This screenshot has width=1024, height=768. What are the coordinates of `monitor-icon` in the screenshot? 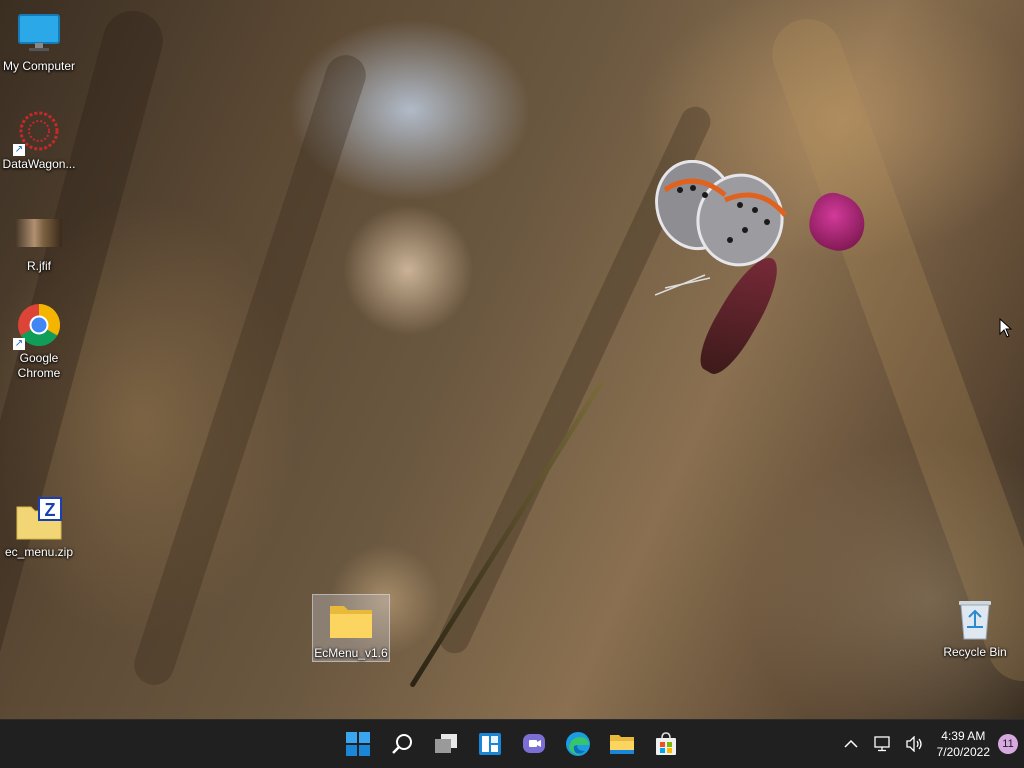 It's located at (39, 32).